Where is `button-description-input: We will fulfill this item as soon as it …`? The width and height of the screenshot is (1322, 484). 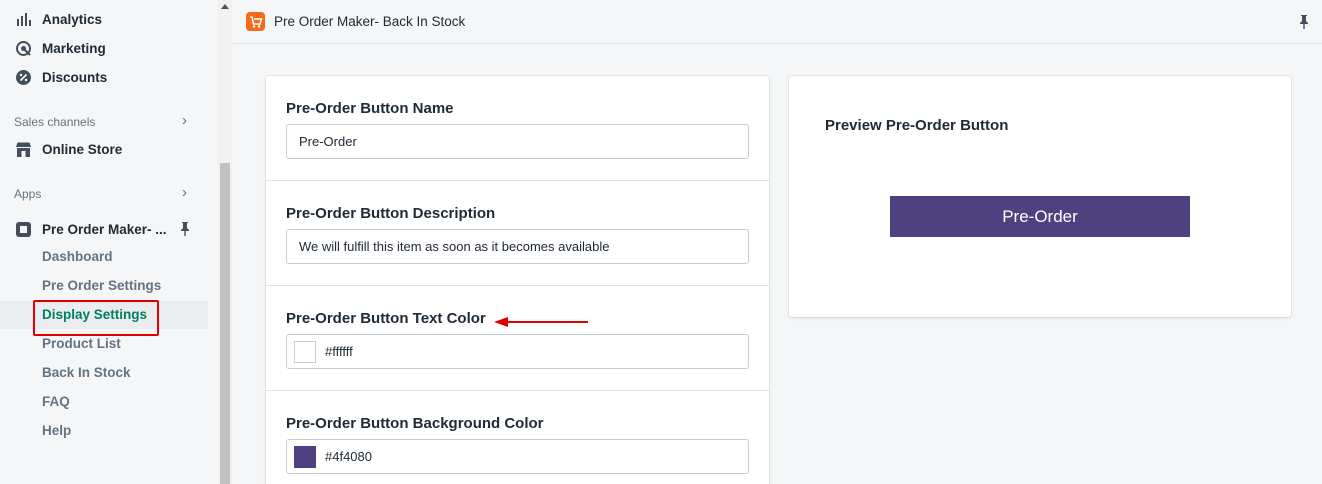
button-description-input: We will fulfill this item as soon as it … is located at coordinates (517, 246).